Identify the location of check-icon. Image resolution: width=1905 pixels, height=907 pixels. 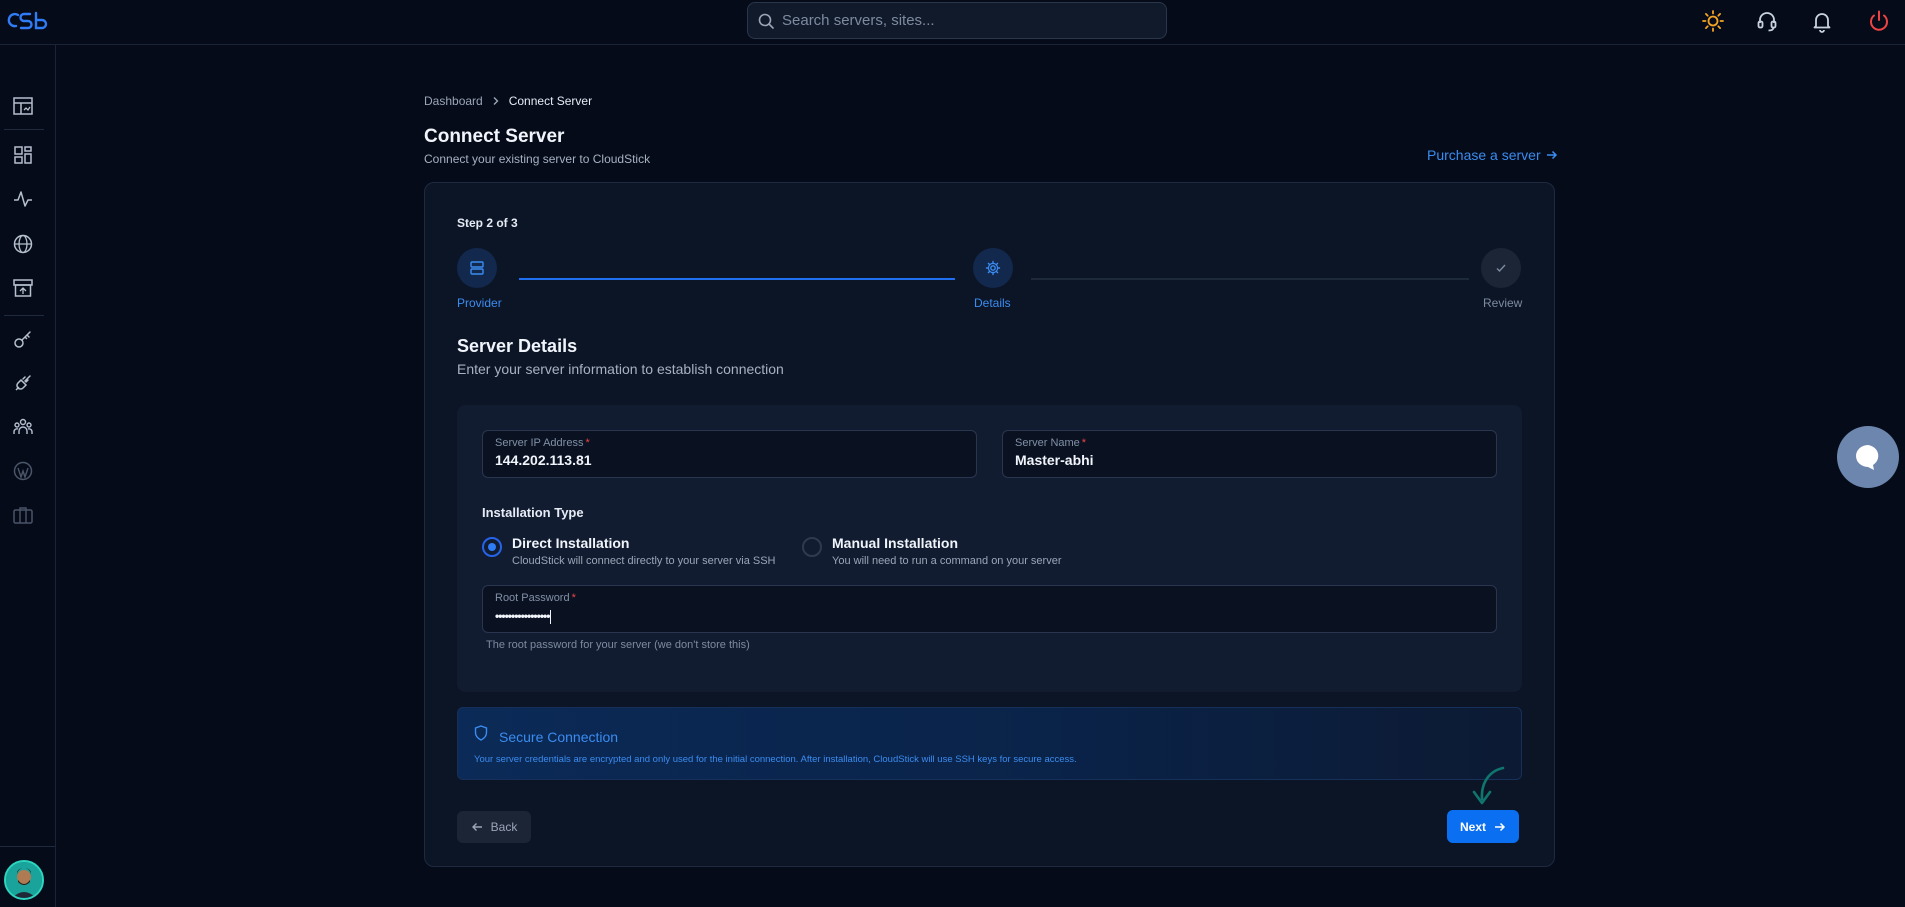
(1501, 268).